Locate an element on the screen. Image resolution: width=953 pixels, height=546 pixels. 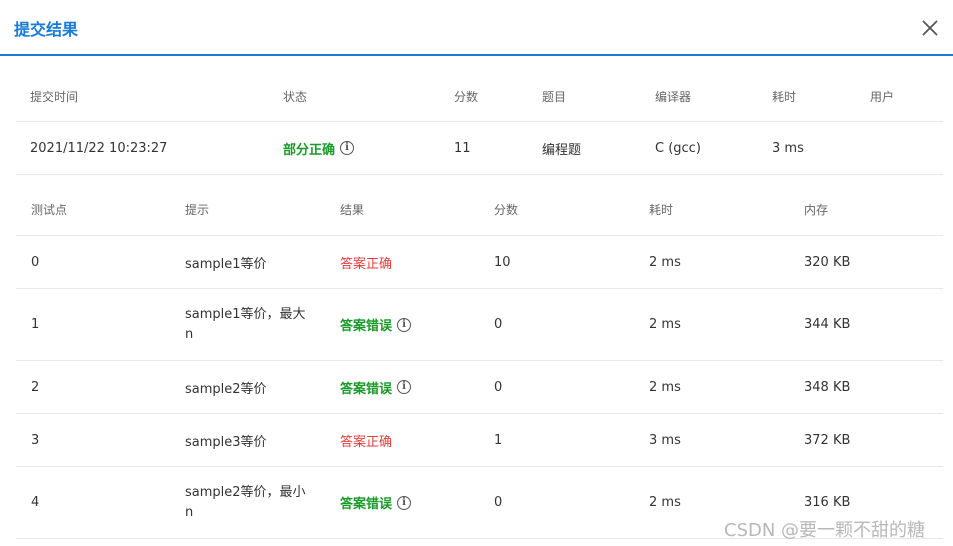
submission-score: 11 is located at coordinates (462, 148).